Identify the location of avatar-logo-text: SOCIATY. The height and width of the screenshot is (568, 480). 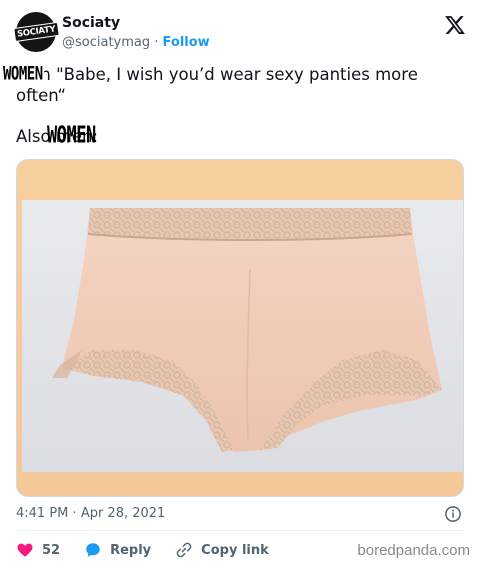
(36, 32).